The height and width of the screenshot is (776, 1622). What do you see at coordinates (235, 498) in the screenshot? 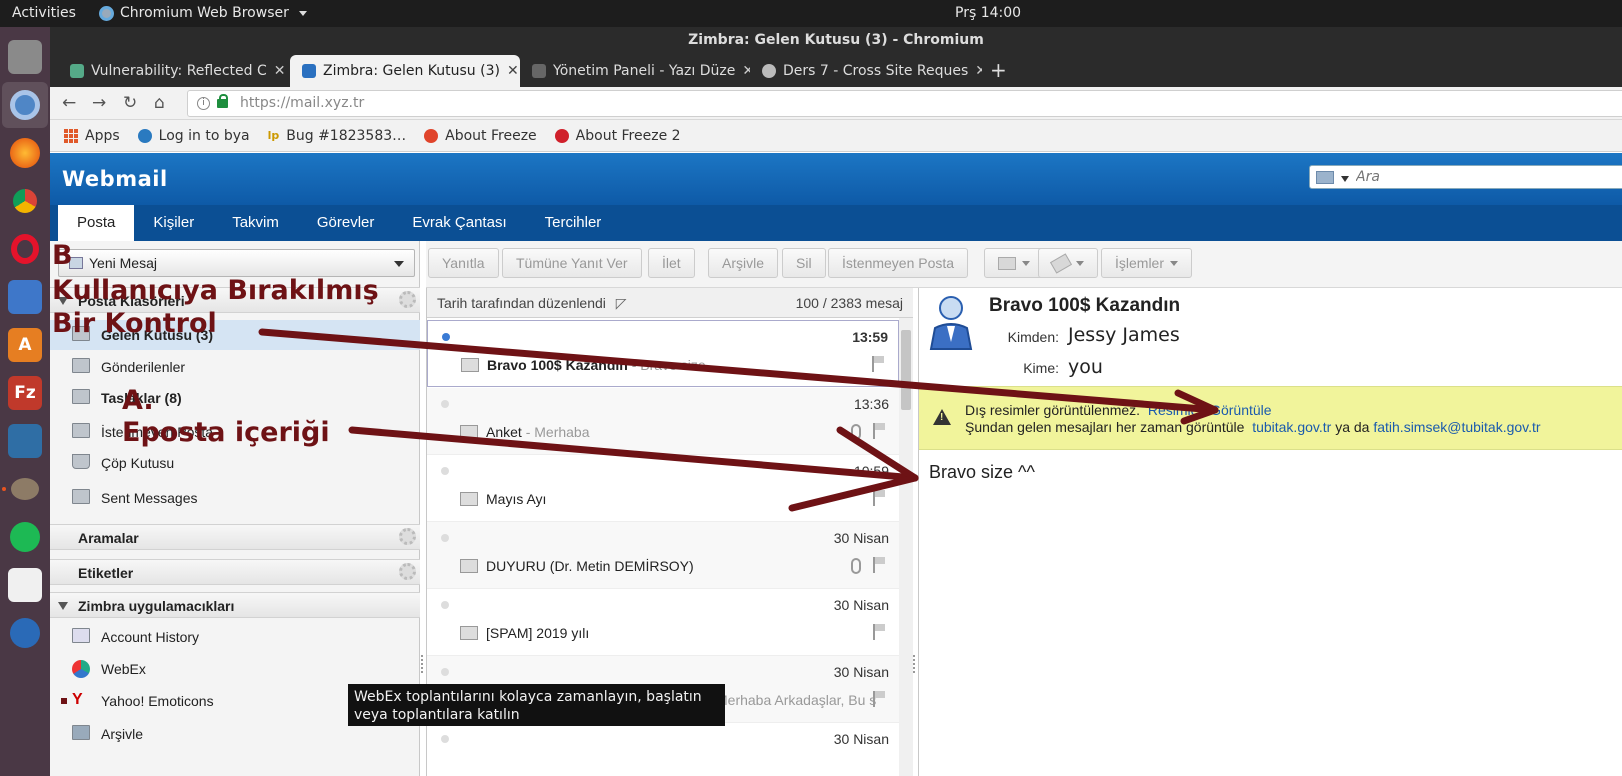
I see `folder-sent-messages: Sent Messages` at bounding box center [235, 498].